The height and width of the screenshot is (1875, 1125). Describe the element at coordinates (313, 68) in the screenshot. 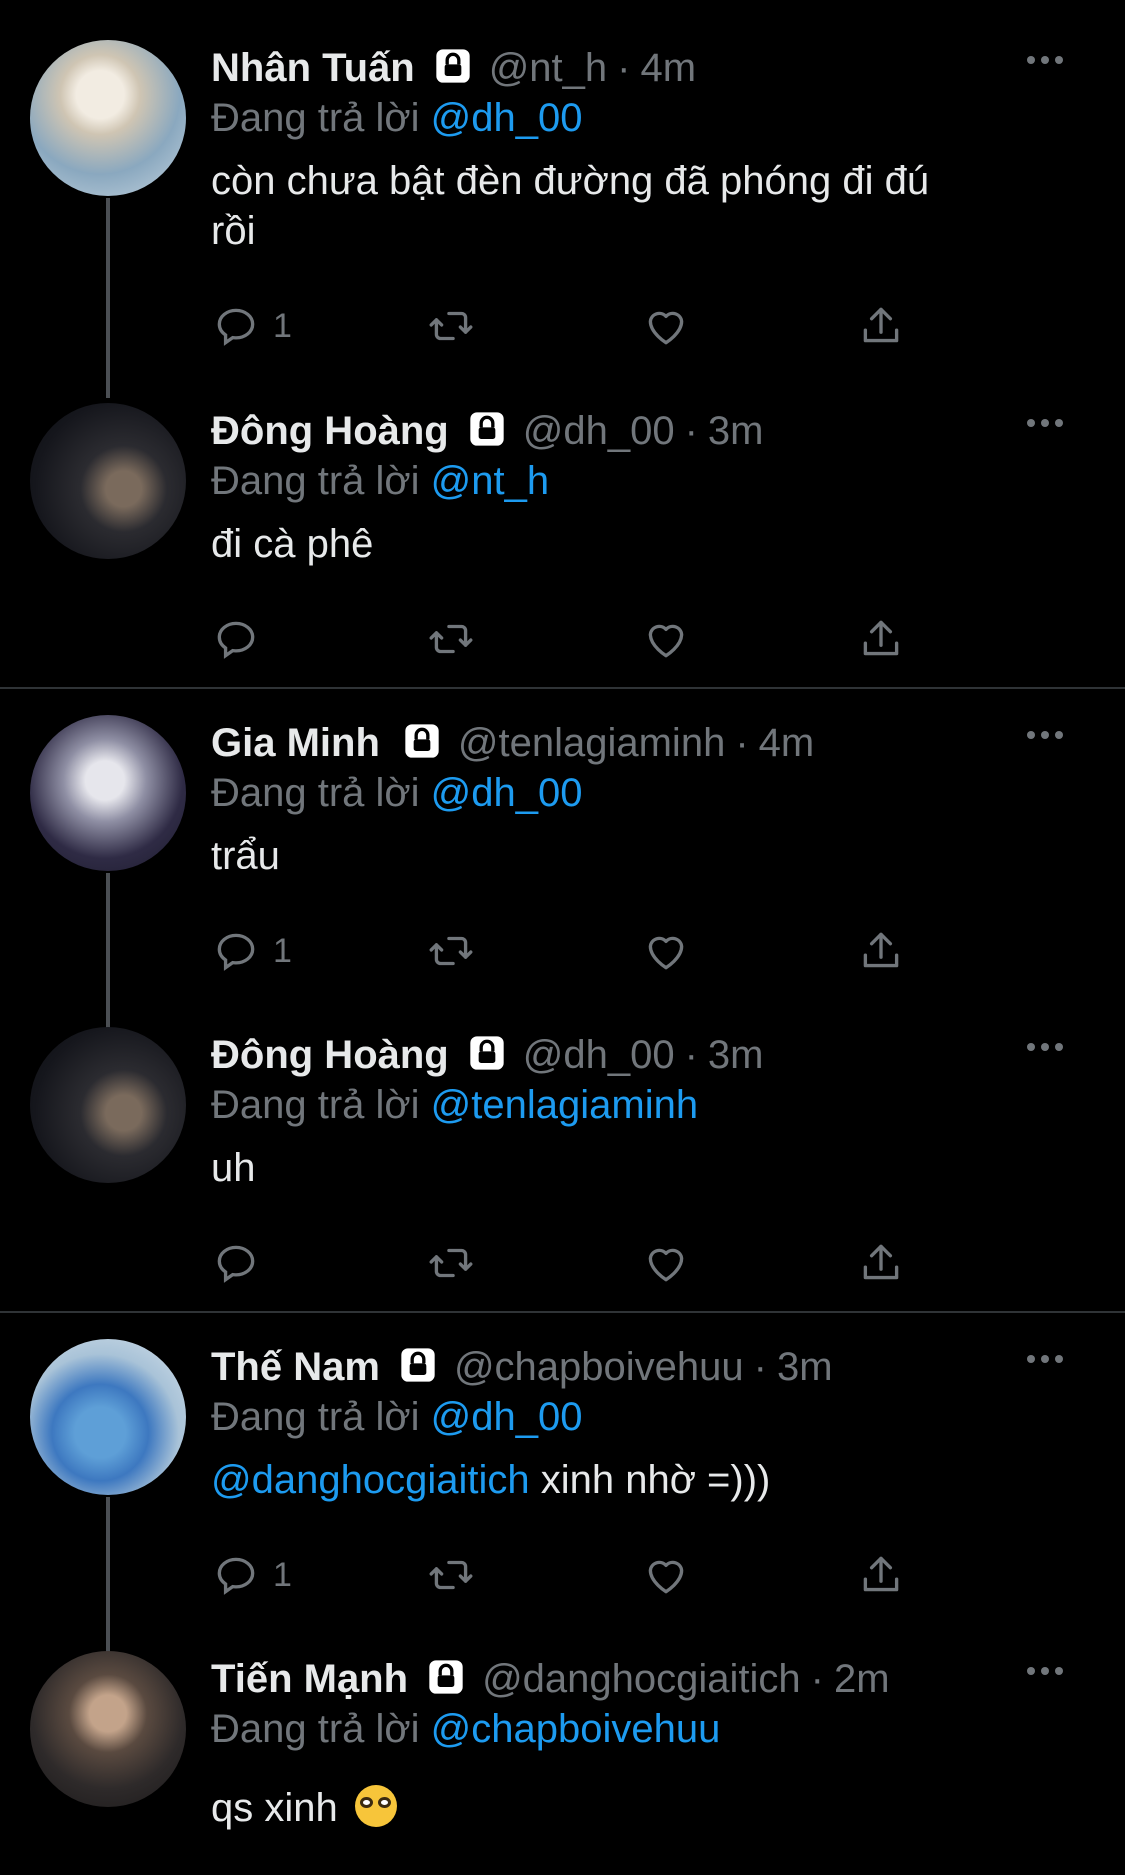

I see `display-name: Nhân Tuấn` at that location.